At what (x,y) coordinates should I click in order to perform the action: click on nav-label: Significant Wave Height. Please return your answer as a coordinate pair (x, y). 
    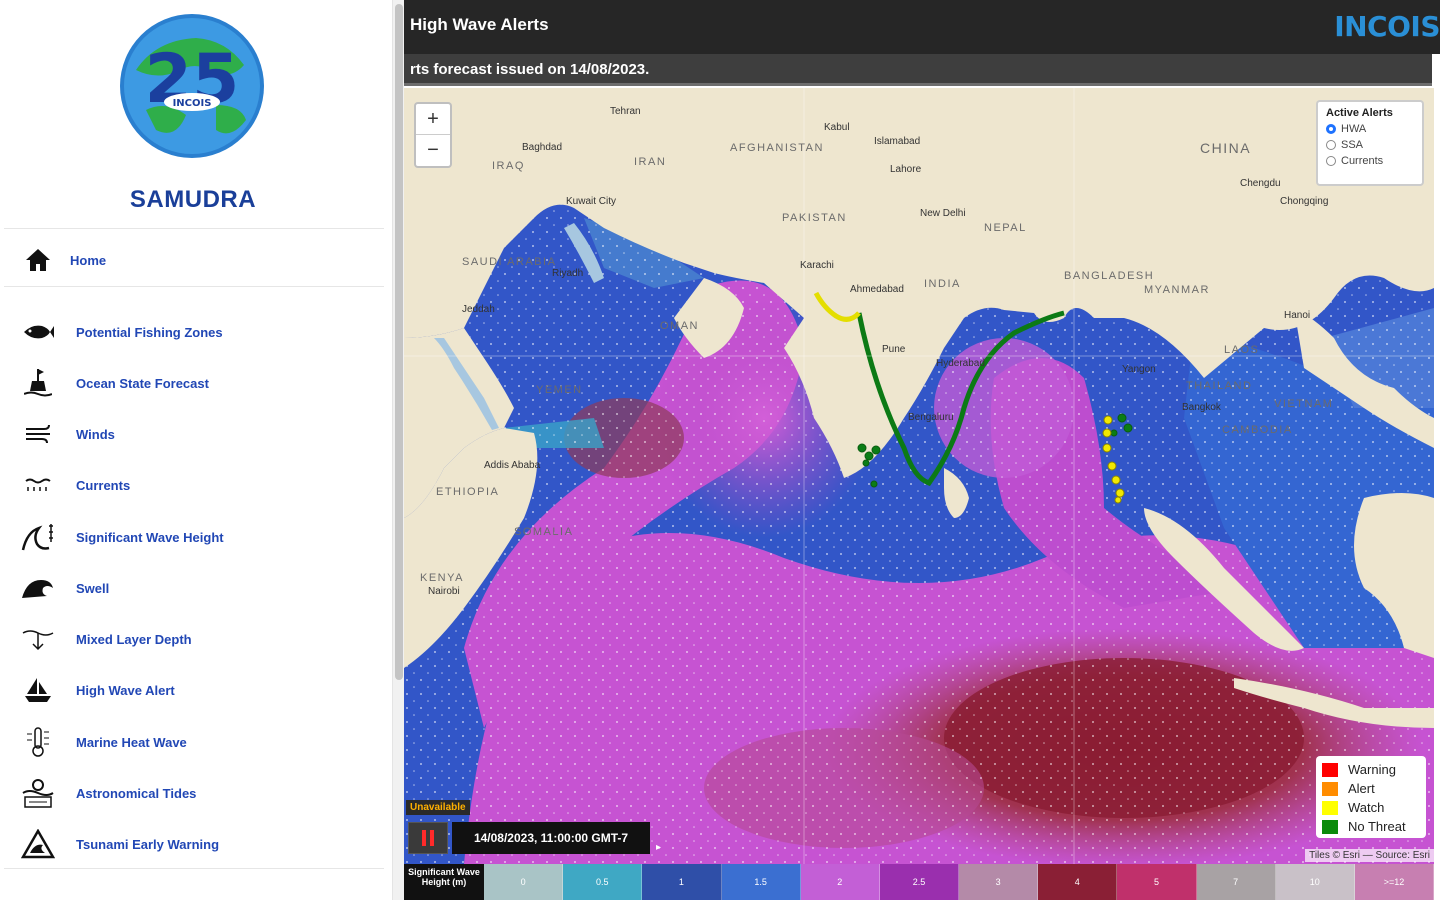
    Looking at the image, I should click on (150, 537).